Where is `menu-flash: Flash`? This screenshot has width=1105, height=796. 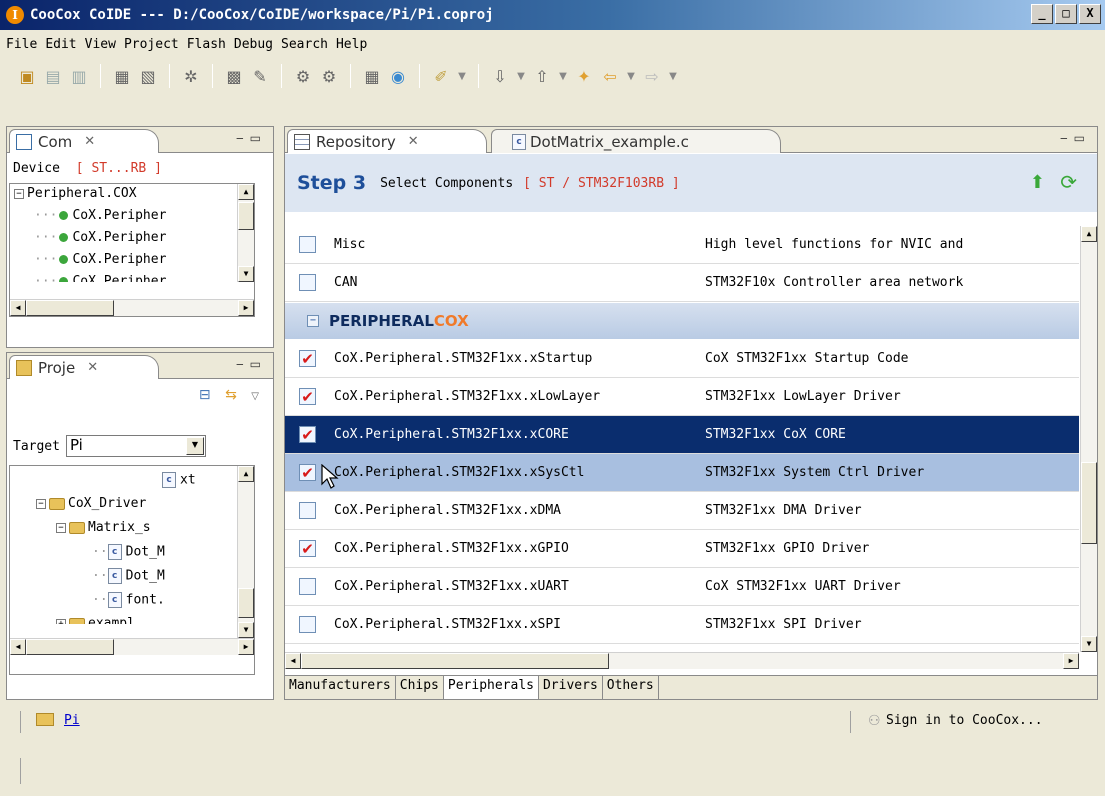 menu-flash: Flash is located at coordinates (208, 44).